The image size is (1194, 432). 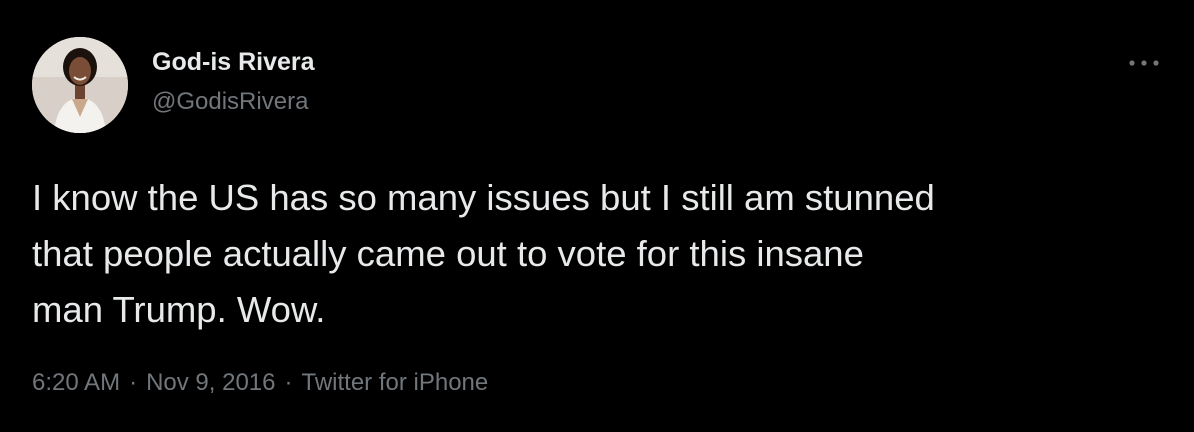 What do you see at coordinates (76, 382) in the screenshot?
I see `tweet-time: 6:20 AM` at bounding box center [76, 382].